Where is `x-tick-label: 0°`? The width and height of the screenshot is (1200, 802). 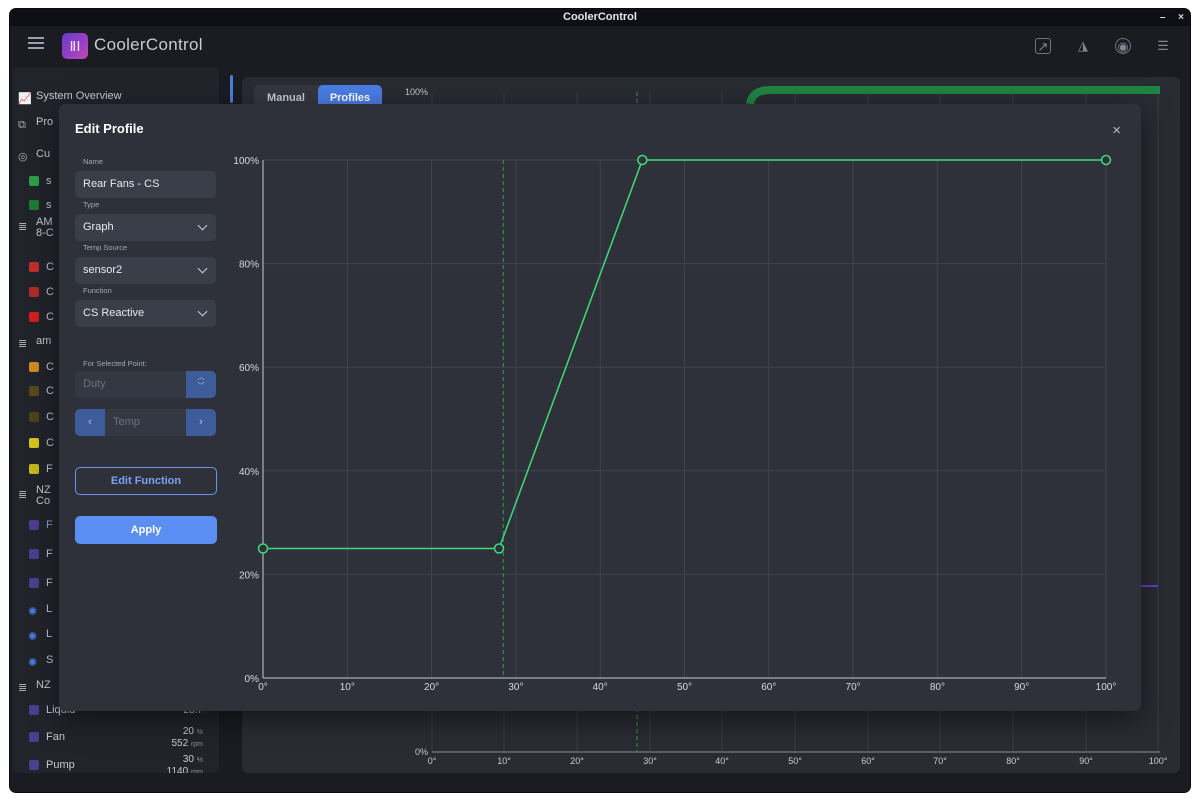 x-tick-label: 0° is located at coordinates (263, 687).